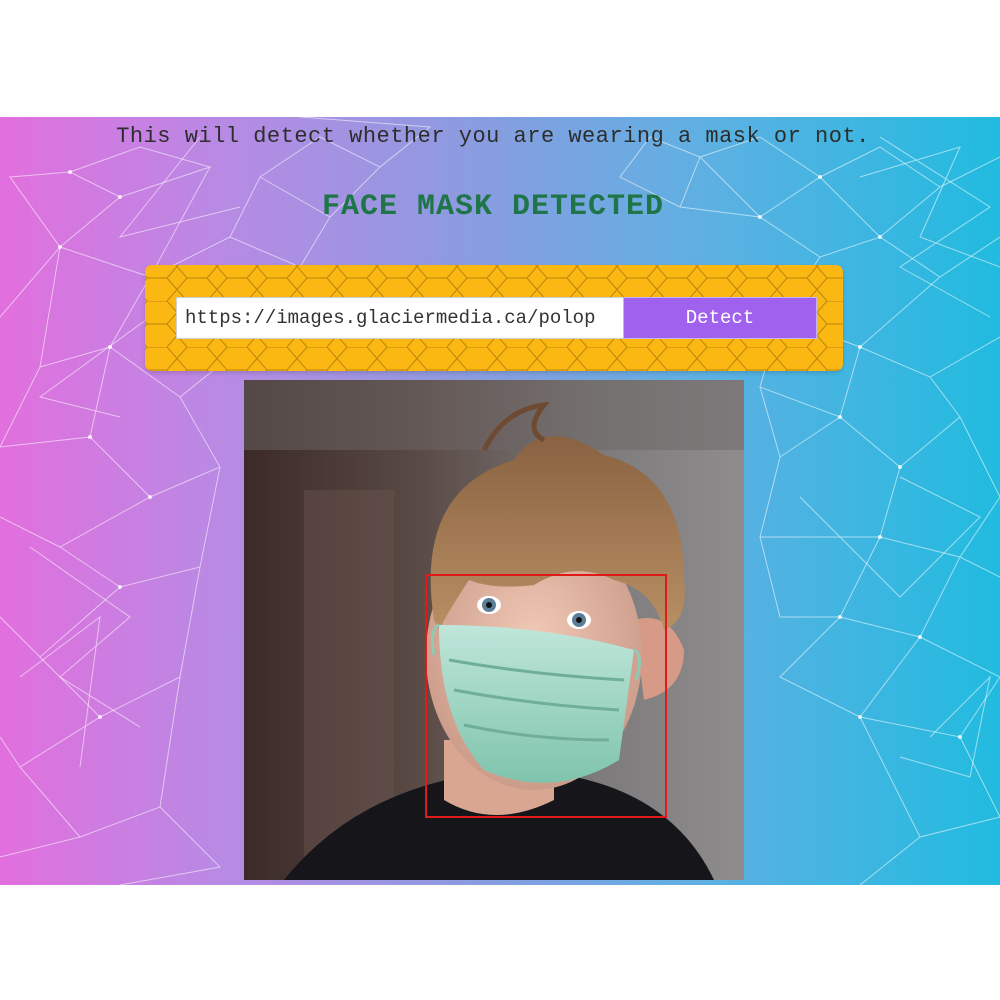  Describe the element at coordinates (720, 318) in the screenshot. I see `detect-button: Detect` at that location.